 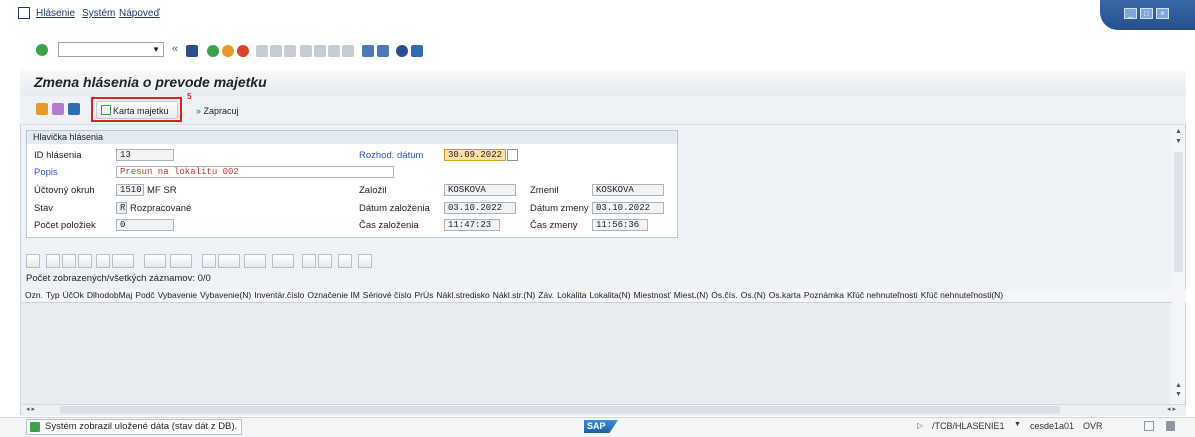 I want to click on column-header: Os.karta, so click(x=785, y=295).